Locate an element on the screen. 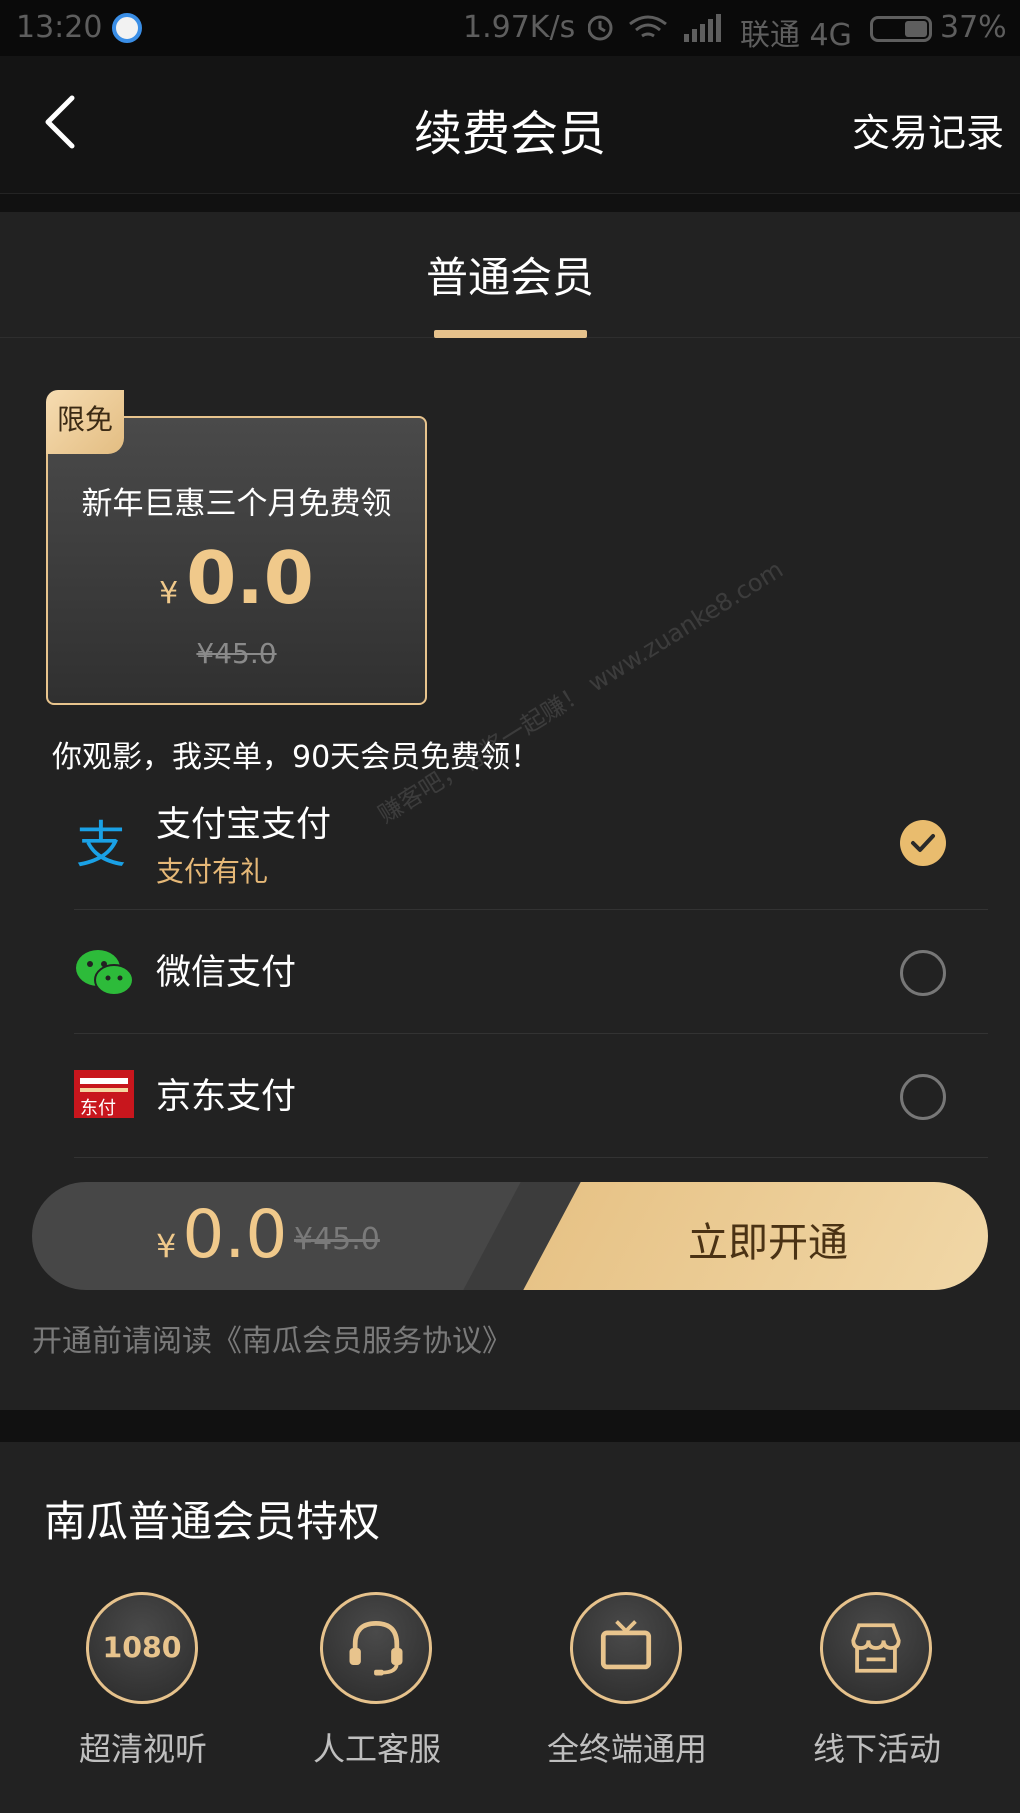  tab-bar: 普通会员 is located at coordinates (510, 275).